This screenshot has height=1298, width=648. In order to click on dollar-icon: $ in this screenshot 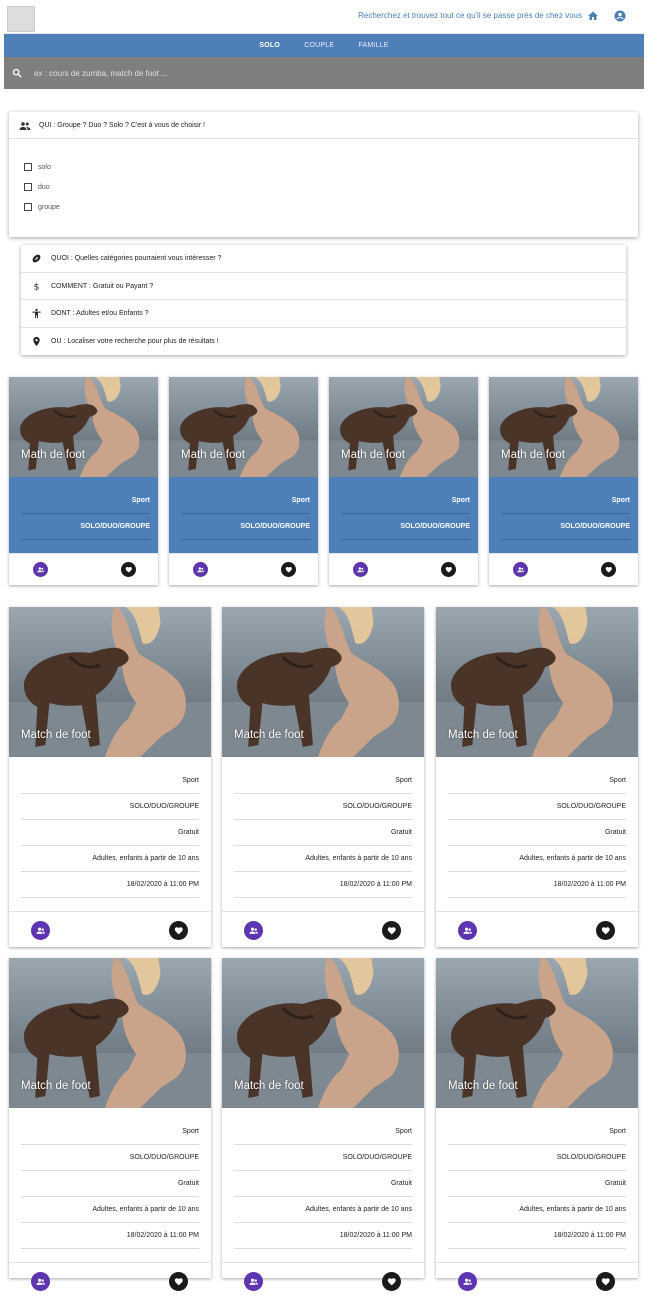, I will do `click(37, 286)`.